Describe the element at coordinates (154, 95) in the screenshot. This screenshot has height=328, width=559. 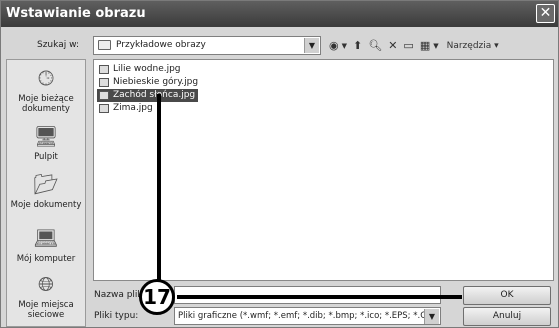
I see `file-name: Zachód słońca.jpg` at that location.